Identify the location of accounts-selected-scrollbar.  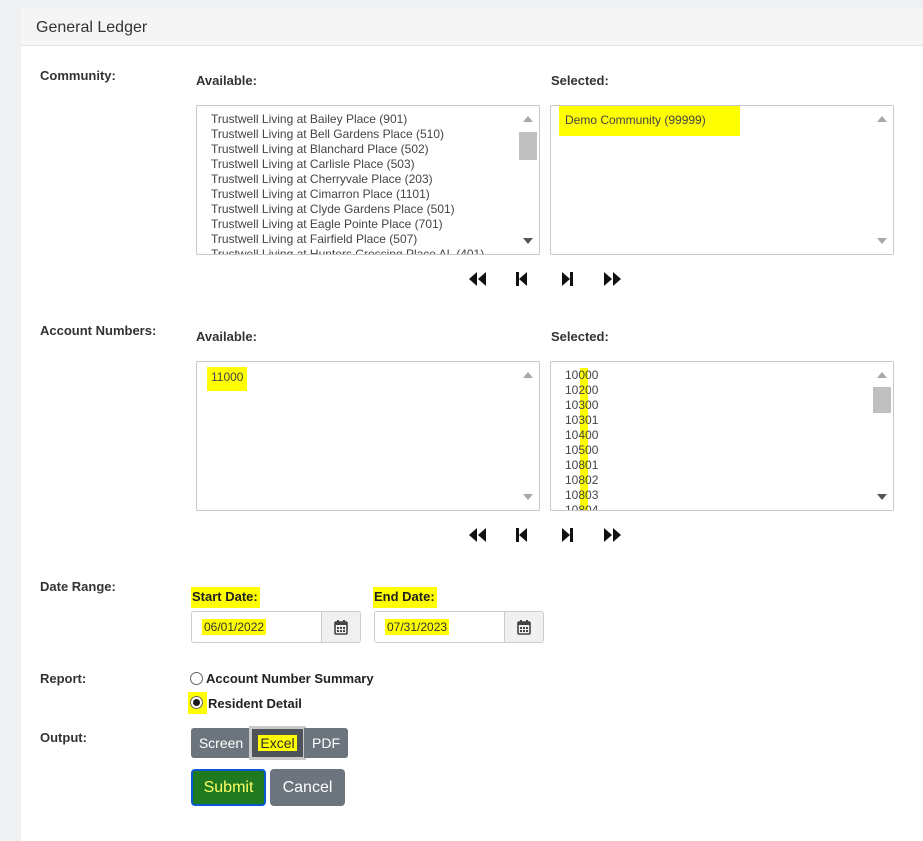
(882, 436).